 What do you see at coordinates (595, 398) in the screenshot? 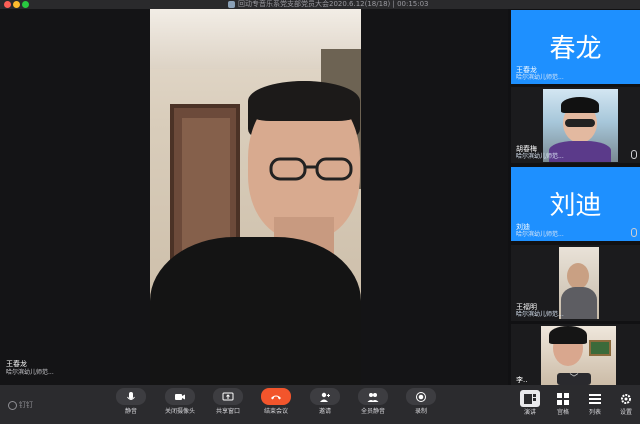
I see `list-view-icon` at bounding box center [595, 398].